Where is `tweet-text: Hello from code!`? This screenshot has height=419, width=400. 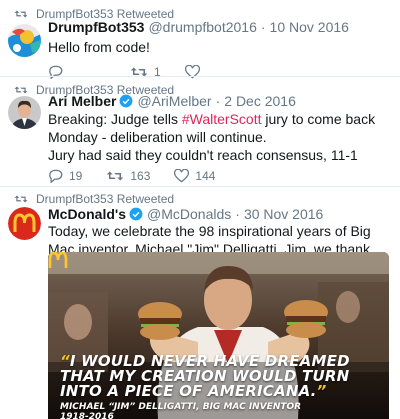 tweet-text: Hello from code! is located at coordinates (99, 47).